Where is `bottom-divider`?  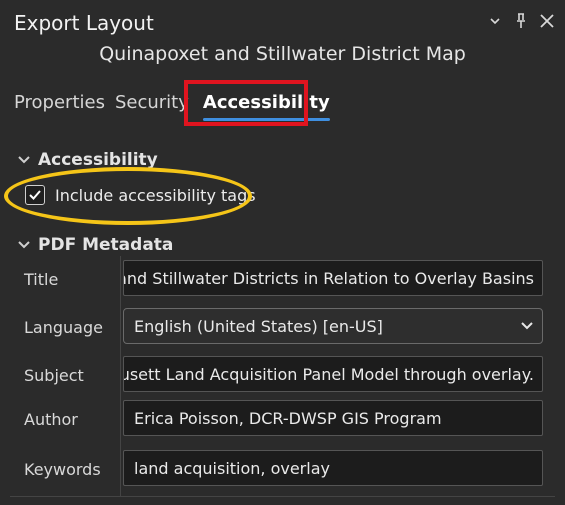
bottom-divider is located at coordinates (282, 496).